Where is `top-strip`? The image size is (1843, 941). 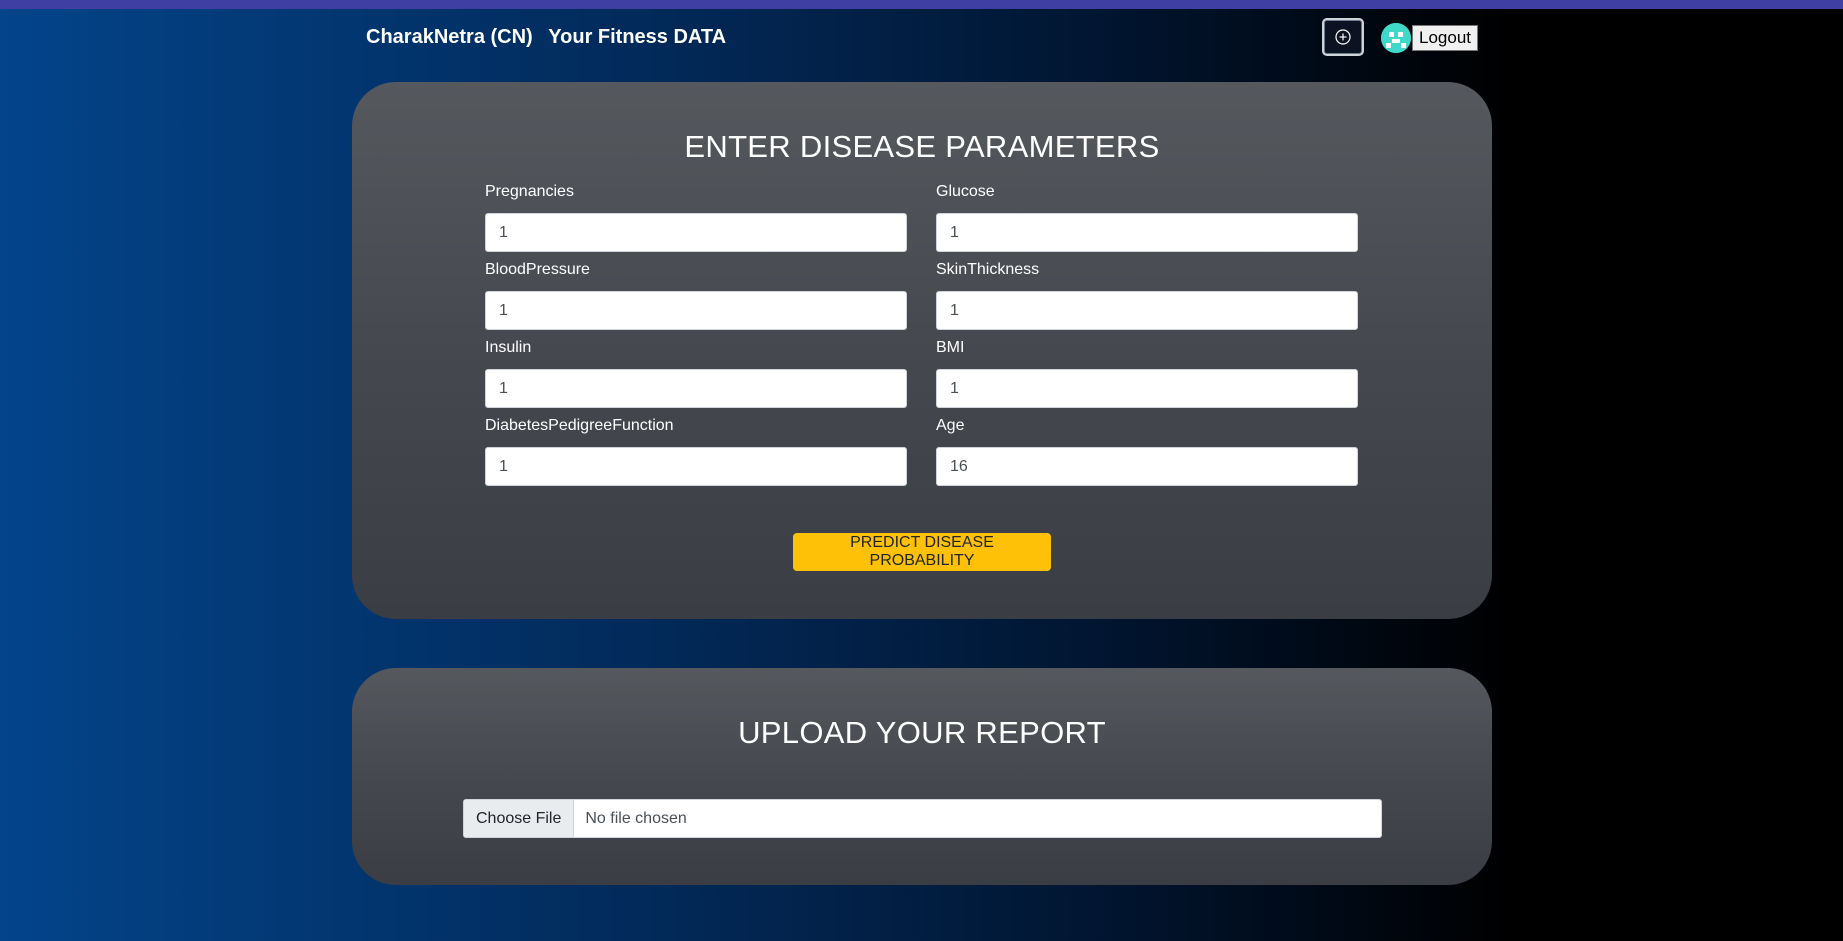
top-strip is located at coordinates (921, 4).